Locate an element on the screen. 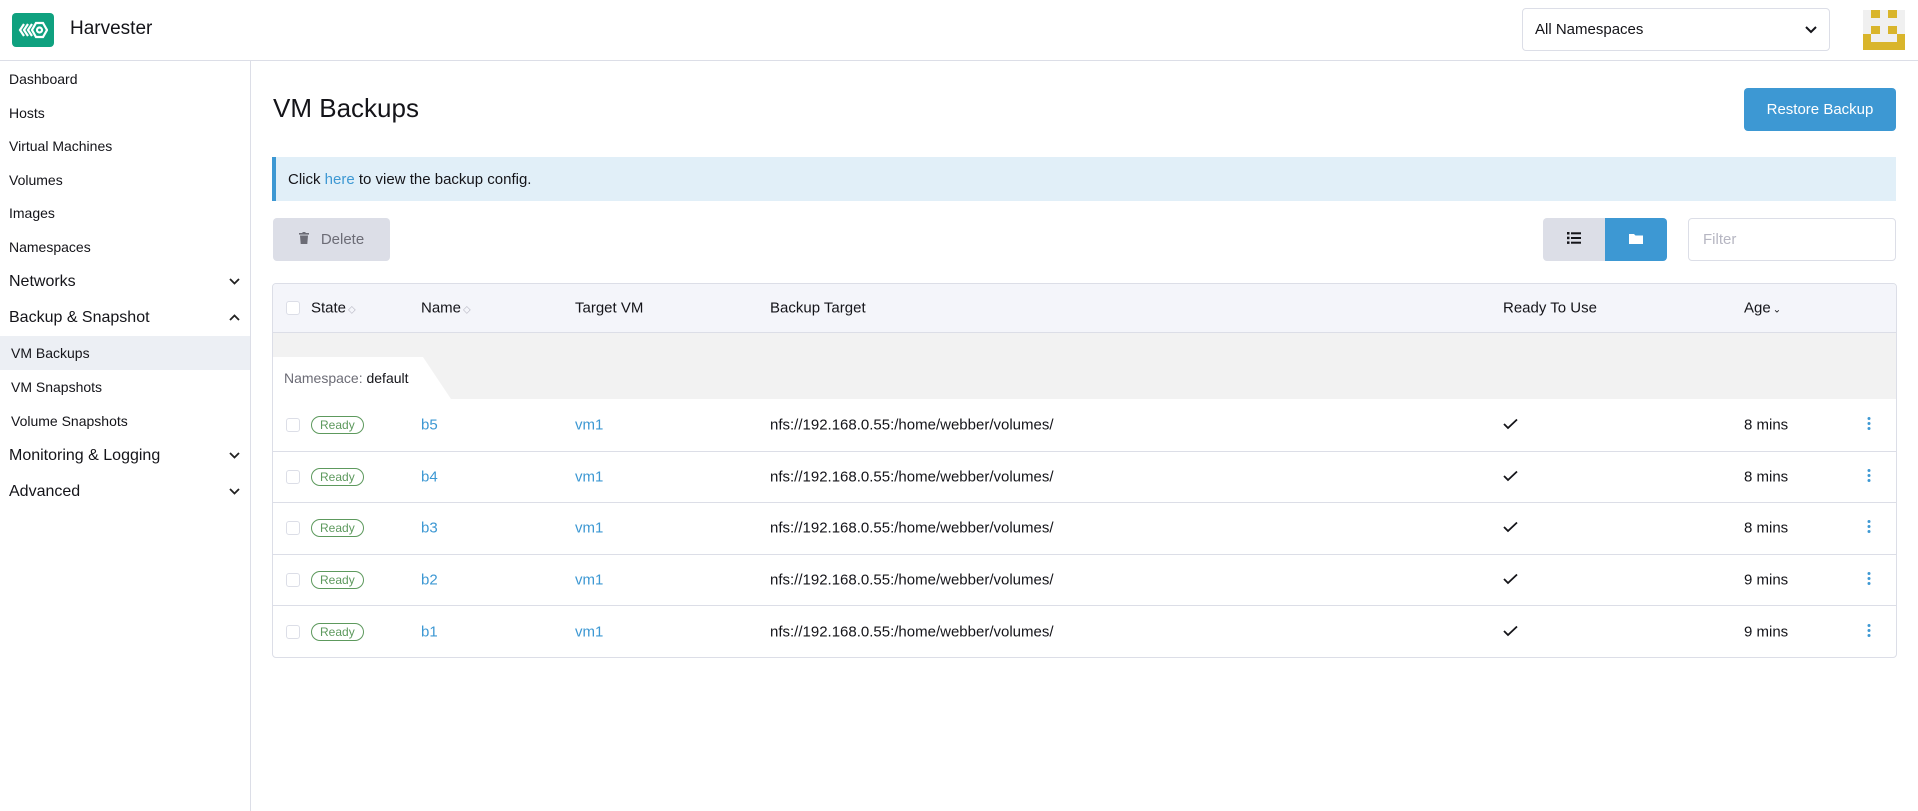 The image size is (1918, 811). sidebar-item-namespaces: Namespaces is located at coordinates (125, 248).